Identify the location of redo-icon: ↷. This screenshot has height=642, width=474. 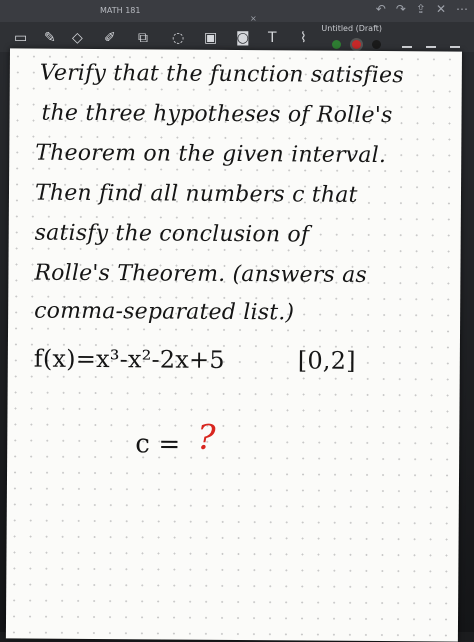
(401, 9).